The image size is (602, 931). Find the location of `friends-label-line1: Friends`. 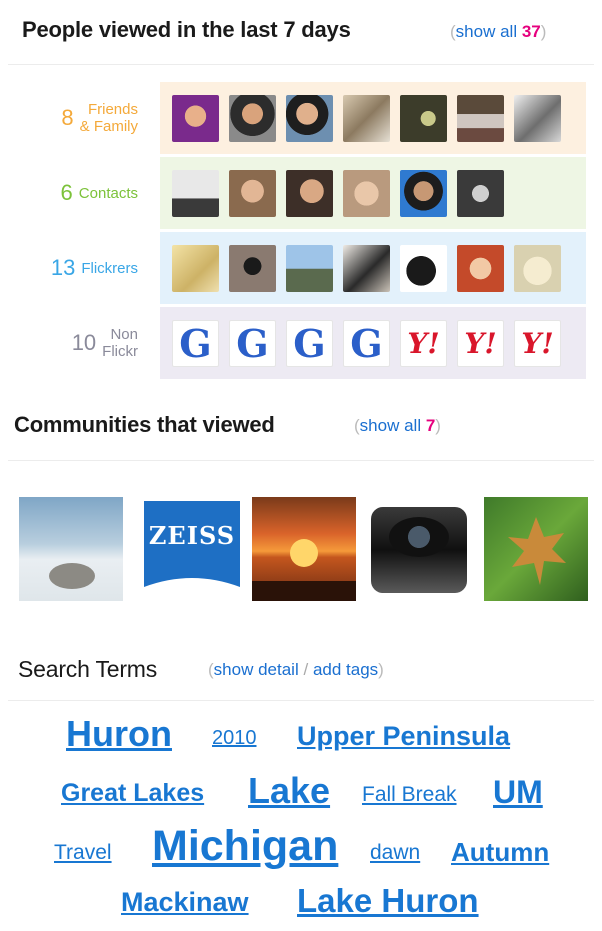

friends-label-line1: Friends is located at coordinates (112, 109).